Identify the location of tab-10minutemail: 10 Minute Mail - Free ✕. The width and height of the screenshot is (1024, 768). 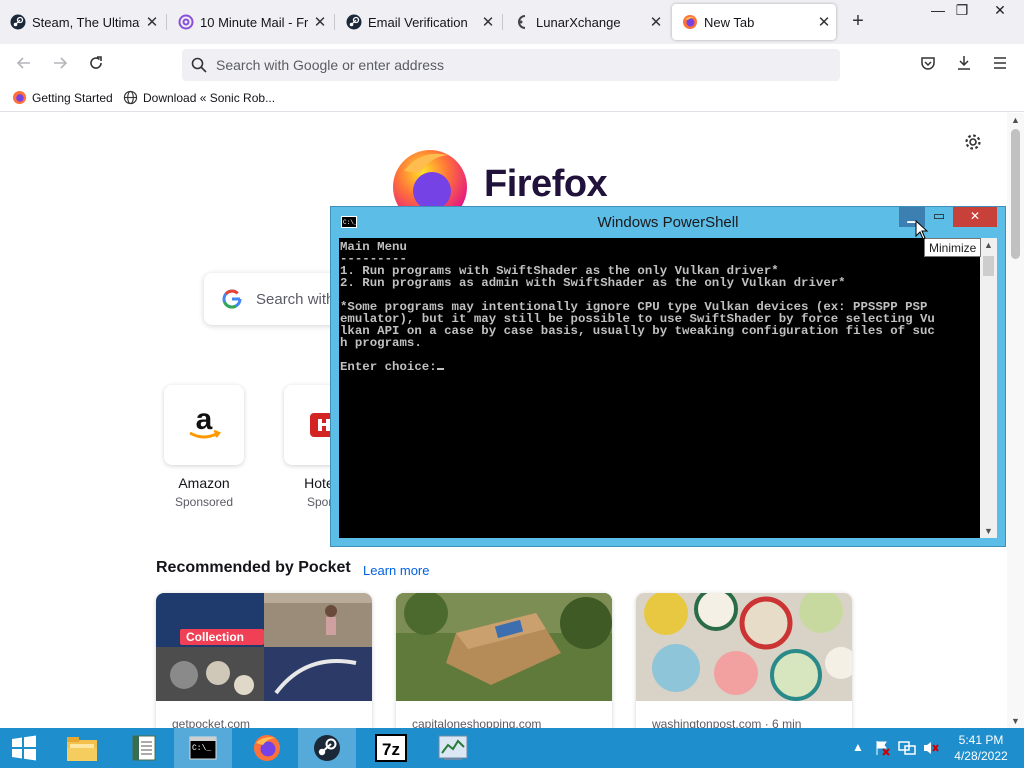
(250, 22).